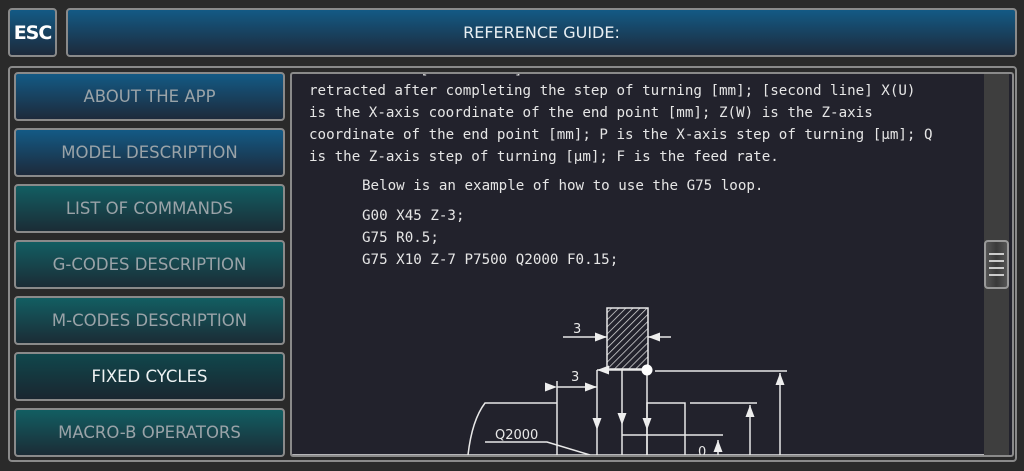 The height and width of the screenshot is (471, 1024). I want to click on dim-top-label: 3, so click(577, 329).